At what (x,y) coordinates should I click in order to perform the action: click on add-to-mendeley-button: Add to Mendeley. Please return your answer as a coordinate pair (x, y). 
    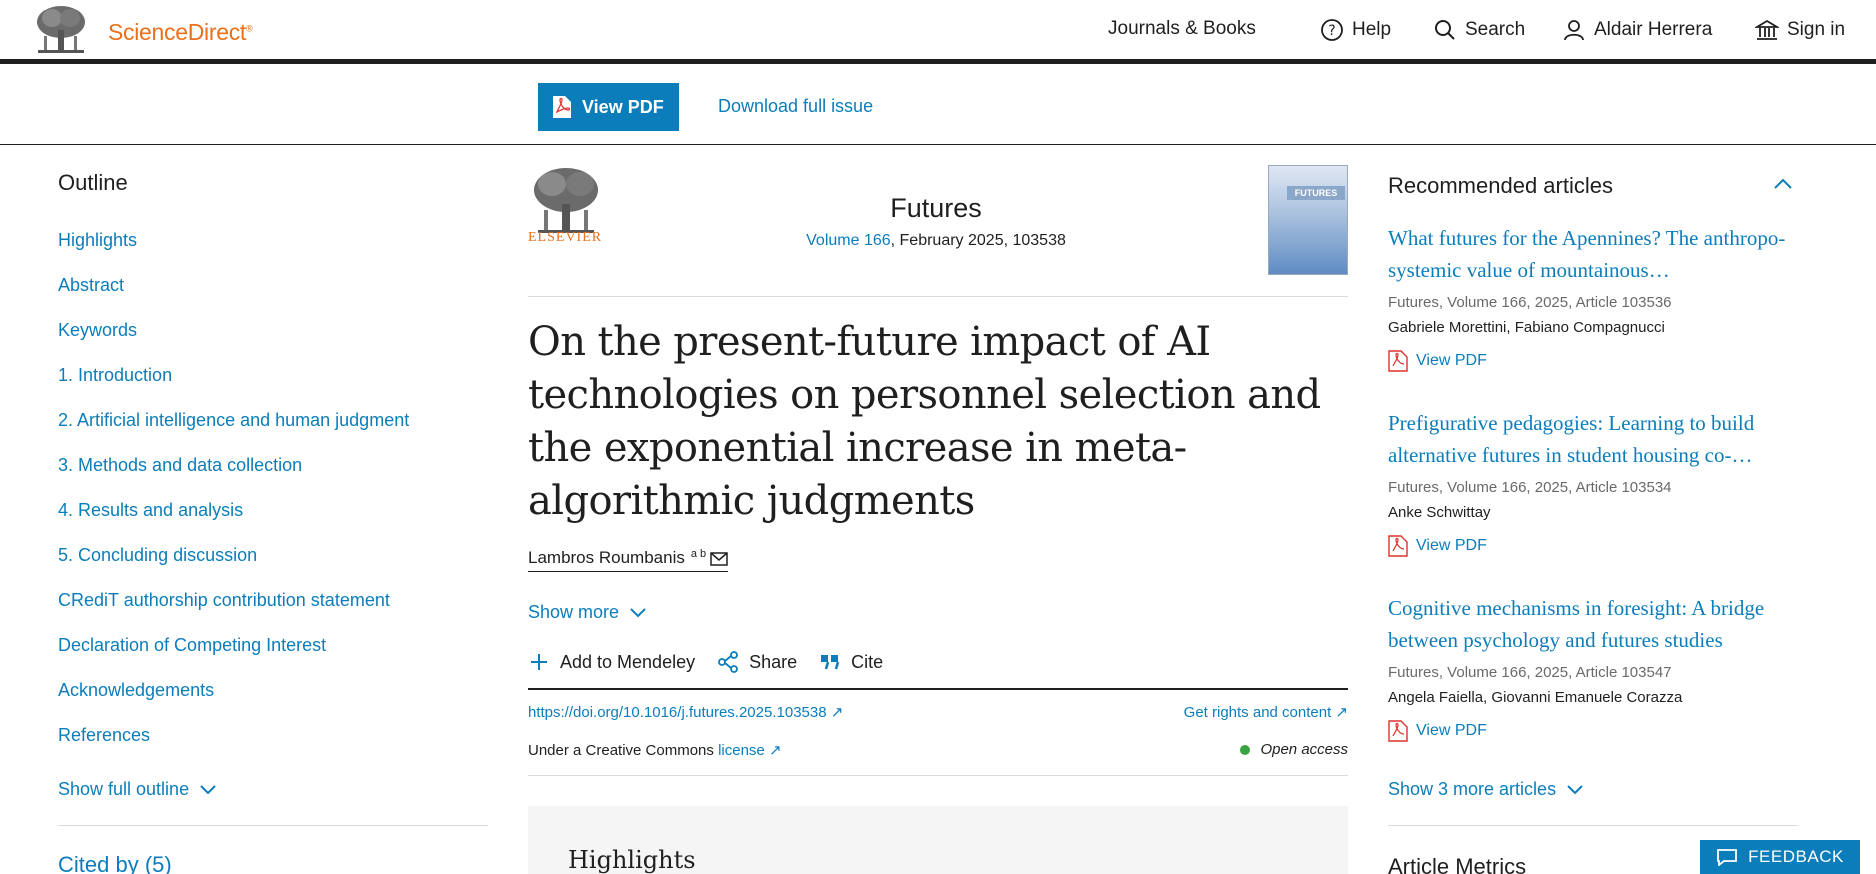
    Looking at the image, I should click on (611, 662).